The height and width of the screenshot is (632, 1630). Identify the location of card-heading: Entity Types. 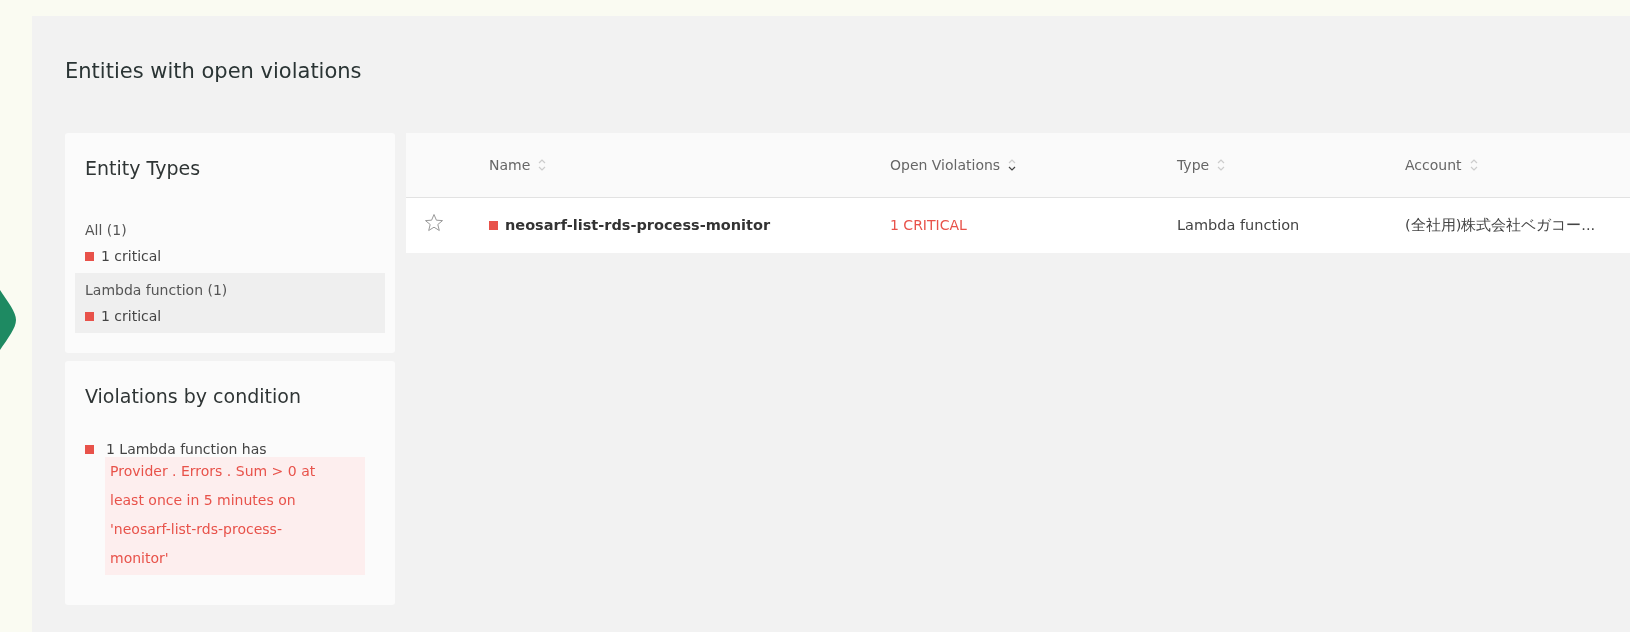
(143, 168).